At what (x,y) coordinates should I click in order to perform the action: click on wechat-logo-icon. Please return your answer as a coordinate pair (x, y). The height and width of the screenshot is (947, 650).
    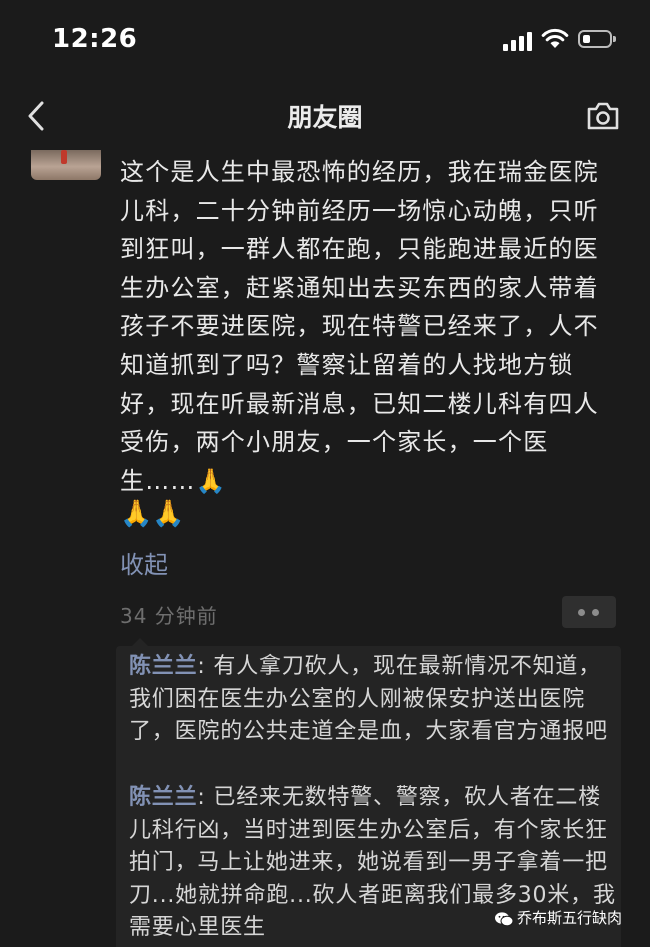
    Looking at the image, I should click on (504, 918).